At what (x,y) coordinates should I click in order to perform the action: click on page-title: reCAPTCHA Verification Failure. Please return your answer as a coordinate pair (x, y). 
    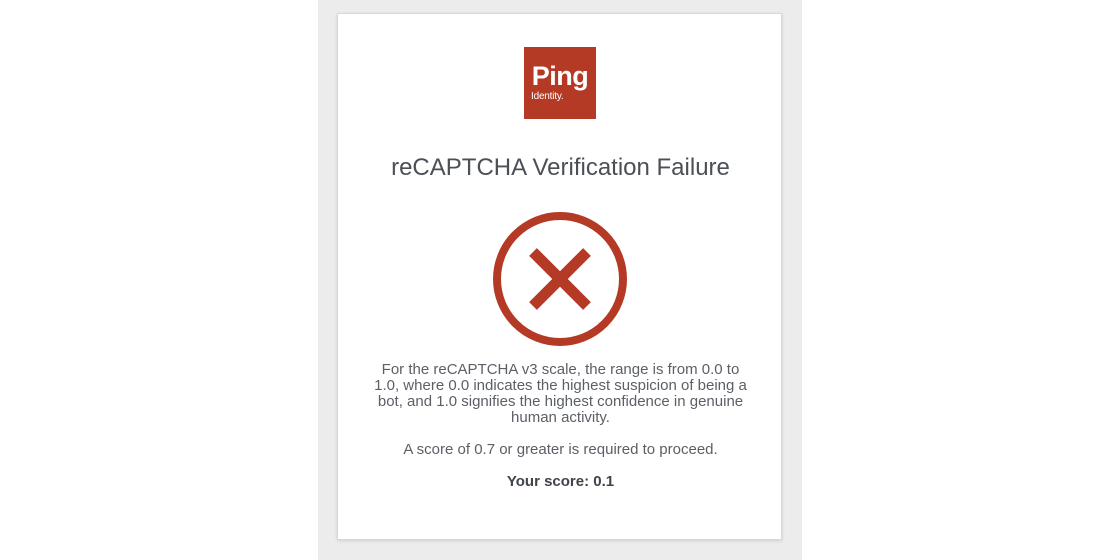
    Looking at the image, I should click on (560, 167).